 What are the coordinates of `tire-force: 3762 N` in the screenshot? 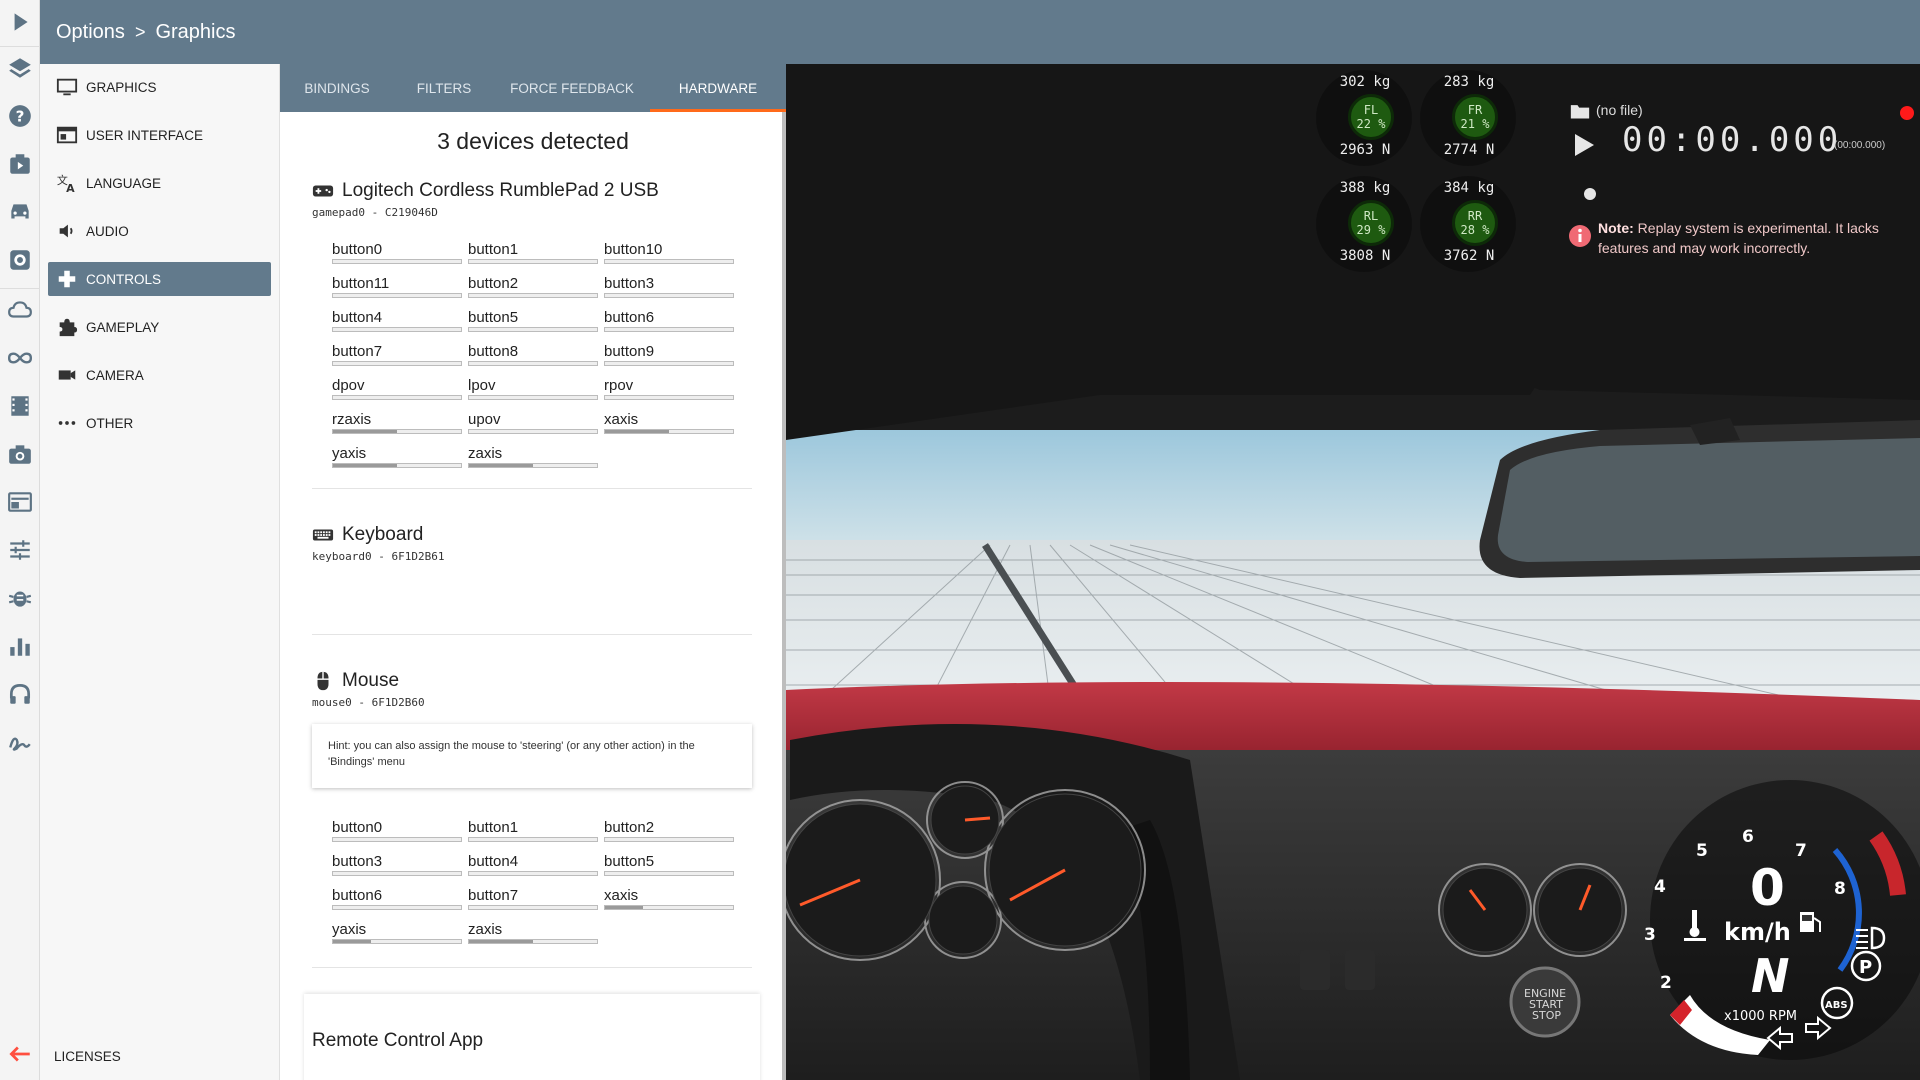 It's located at (1469, 256).